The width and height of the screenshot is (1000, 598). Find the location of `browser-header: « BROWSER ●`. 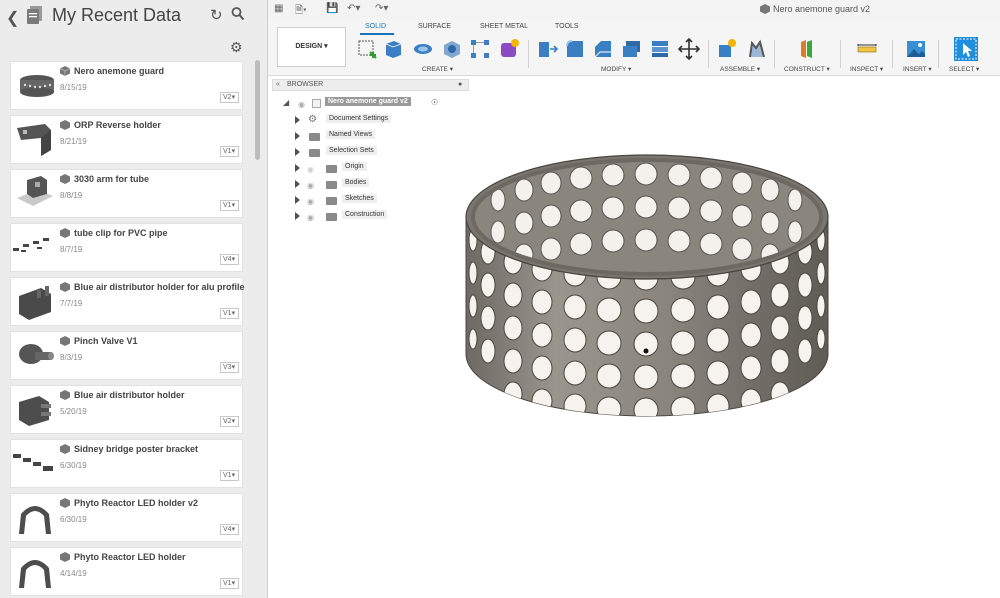

browser-header: « BROWSER ● is located at coordinates (370, 85).